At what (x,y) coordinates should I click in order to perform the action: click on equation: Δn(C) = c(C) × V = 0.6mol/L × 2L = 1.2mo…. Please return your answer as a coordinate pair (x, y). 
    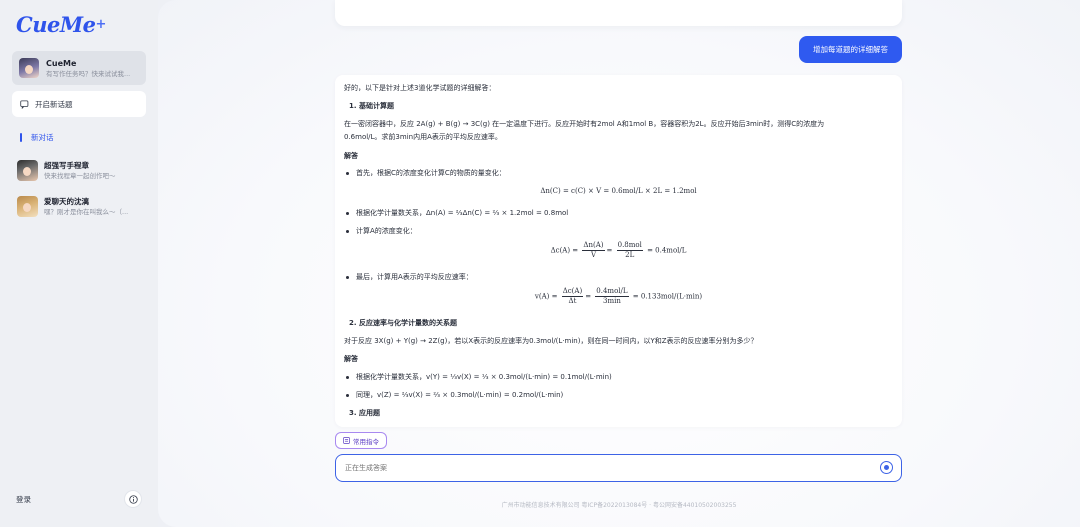
    Looking at the image, I should click on (618, 191).